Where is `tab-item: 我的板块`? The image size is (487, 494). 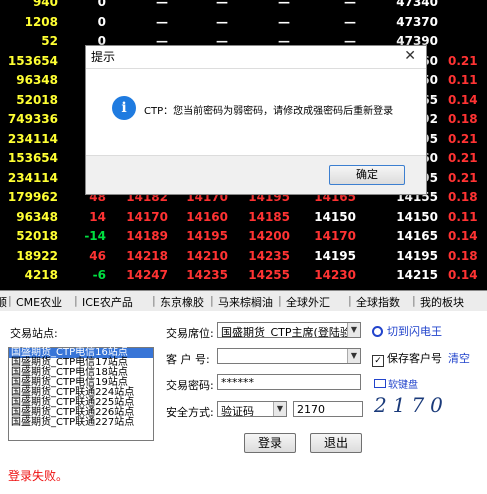
tab-item: 我的板块 is located at coordinates (442, 302).